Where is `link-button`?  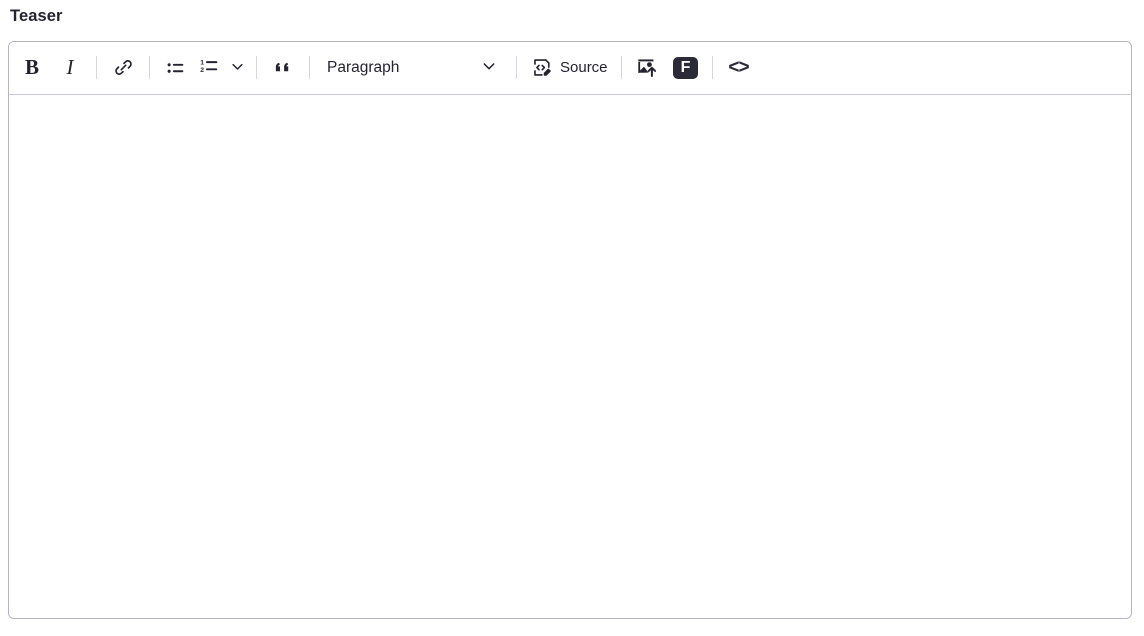 link-button is located at coordinates (123, 68).